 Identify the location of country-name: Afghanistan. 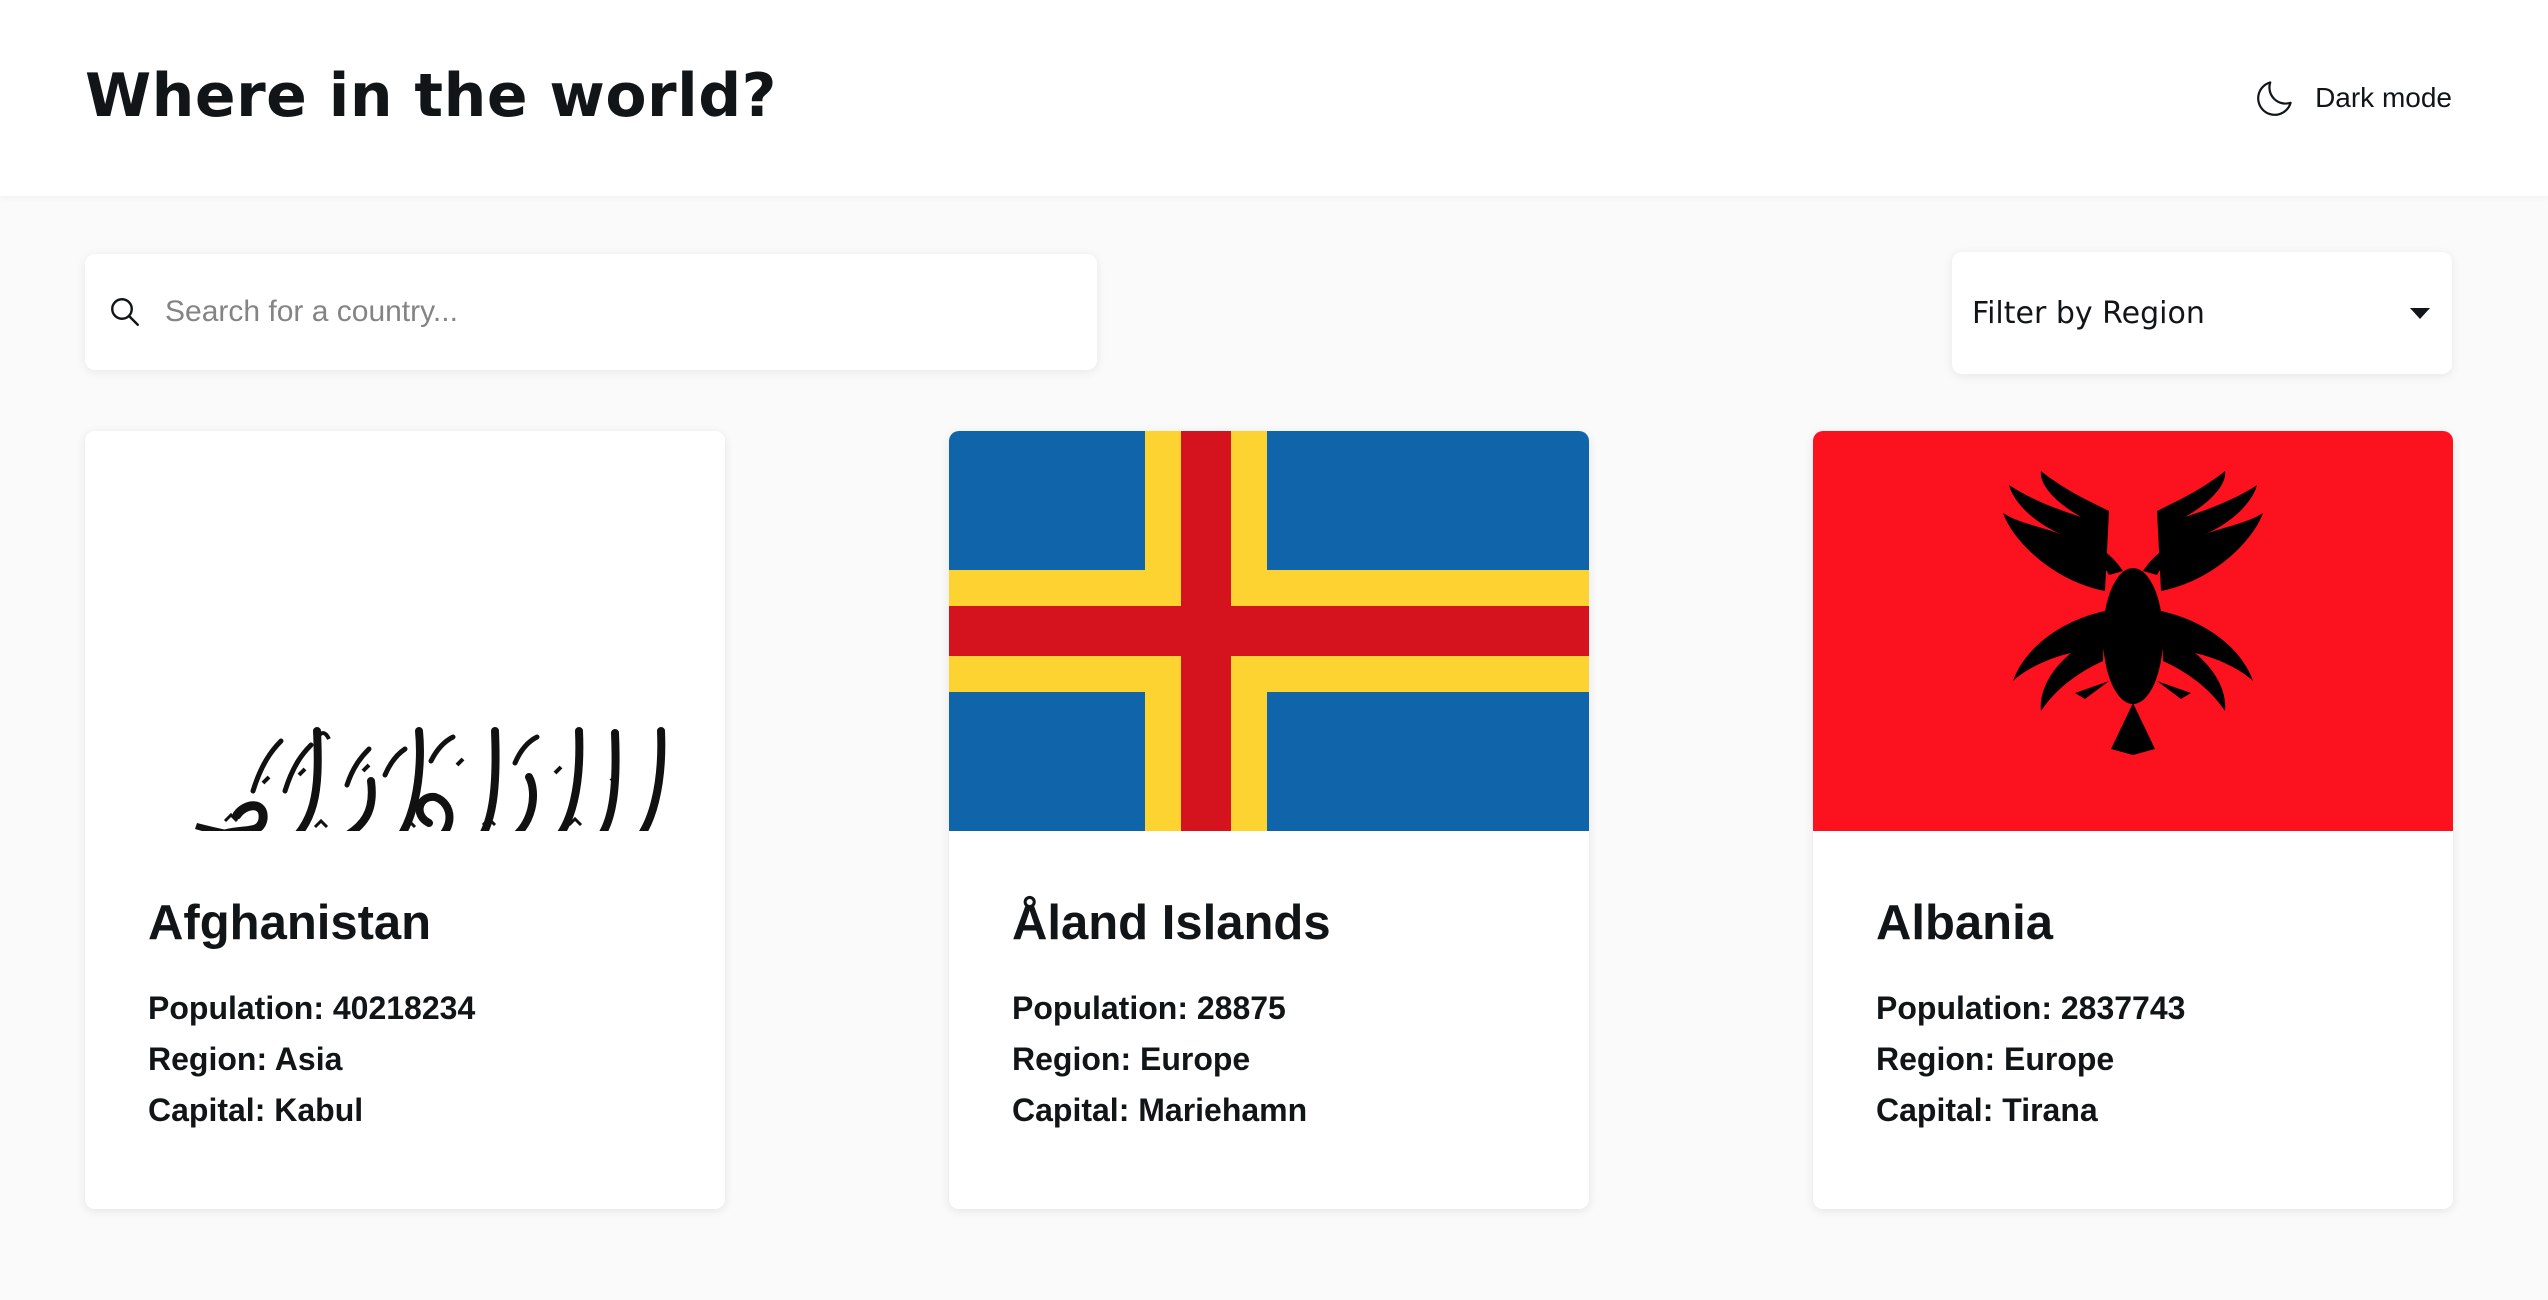
(290, 923).